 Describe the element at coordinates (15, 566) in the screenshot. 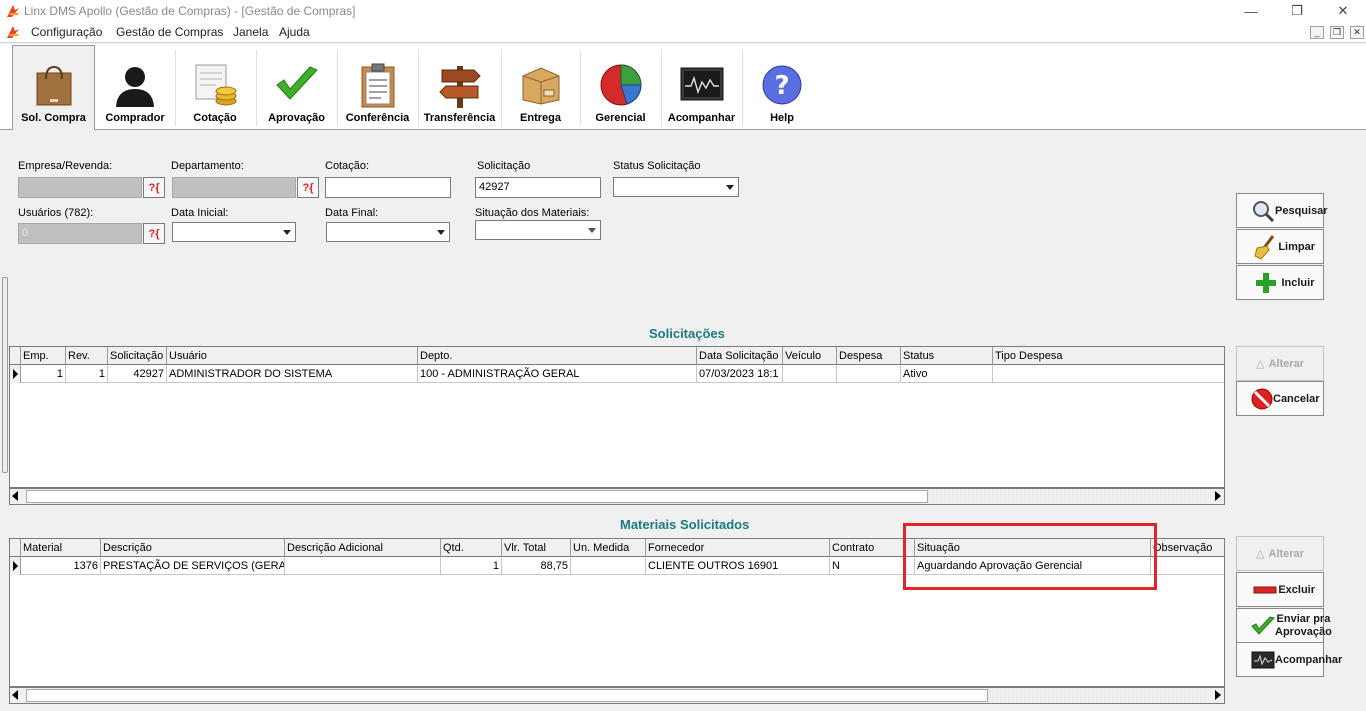

I see `row-indicator` at that location.